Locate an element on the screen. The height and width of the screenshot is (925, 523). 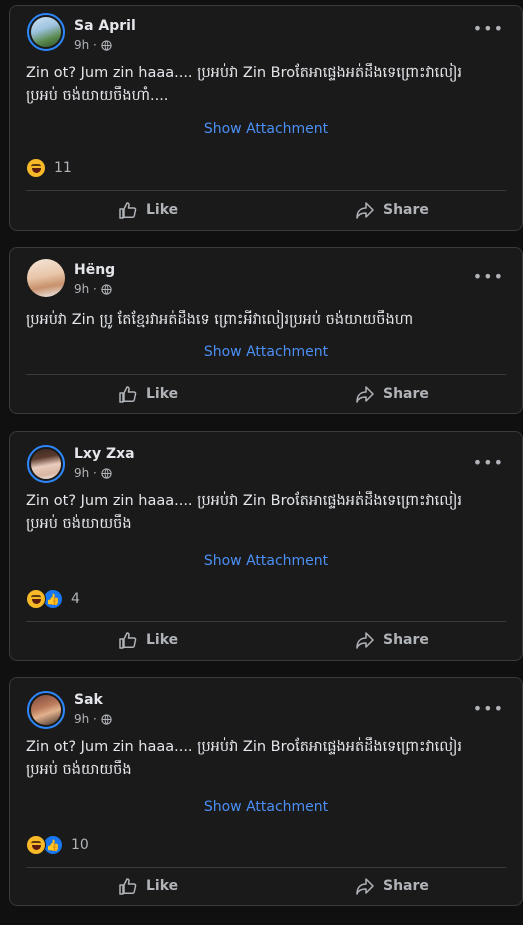
author-name: Sa April is located at coordinates (105, 26).